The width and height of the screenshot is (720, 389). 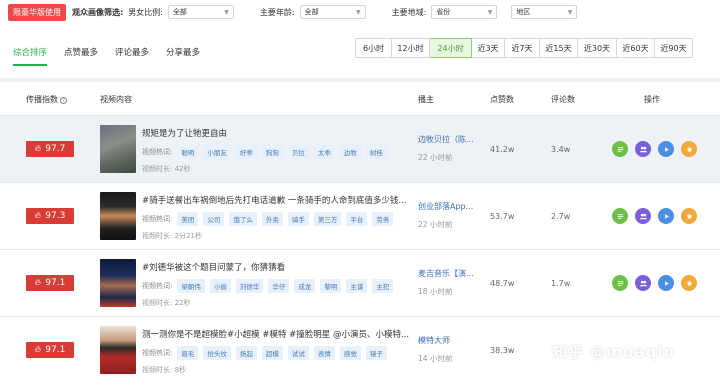 I want to click on video-title: 规矩是为了让牠更自由, so click(x=276, y=133).